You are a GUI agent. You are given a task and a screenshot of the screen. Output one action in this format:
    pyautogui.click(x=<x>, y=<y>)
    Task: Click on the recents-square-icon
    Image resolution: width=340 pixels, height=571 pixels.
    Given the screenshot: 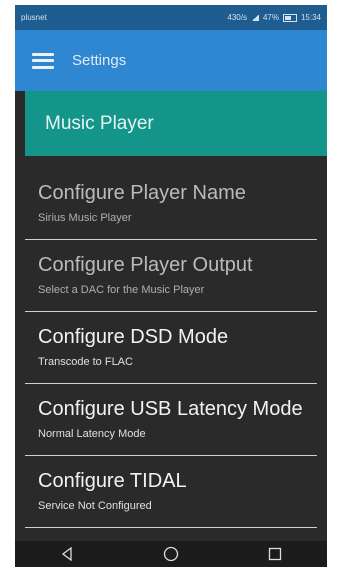 What is the action you would take?
    pyautogui.click(x=275, y=554)
    